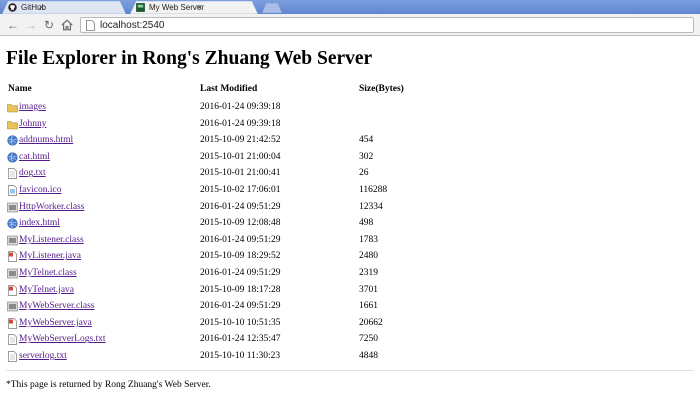  What do you see at coordinates (32, 173) in the screenshot?
I see `file-link: dog.txt` at bounding box center [32, 173].